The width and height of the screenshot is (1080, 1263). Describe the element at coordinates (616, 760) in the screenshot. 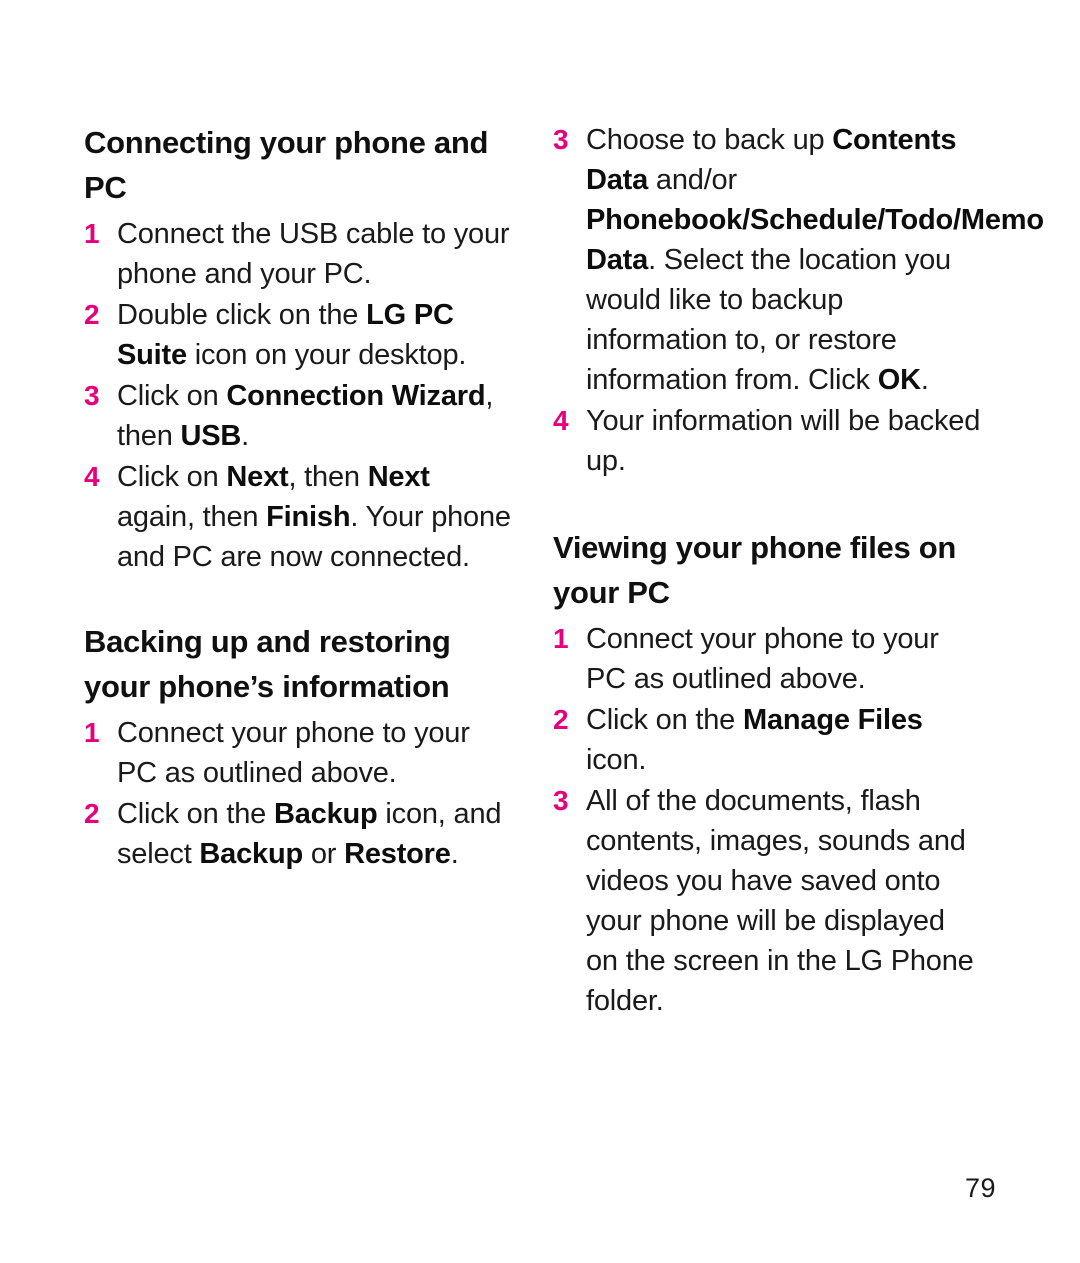

I see `step-text: icon.` at that location.